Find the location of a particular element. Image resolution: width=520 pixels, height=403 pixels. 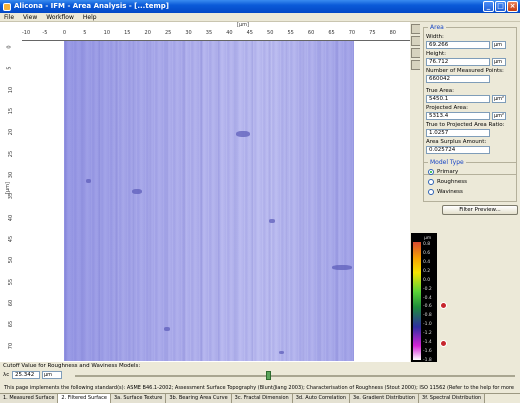

top-ruler: -10 -5 0 5 10 15 20 25 30 35 40 45 50 55 60 65 70 75 80 is located at coordinates (216, 35).